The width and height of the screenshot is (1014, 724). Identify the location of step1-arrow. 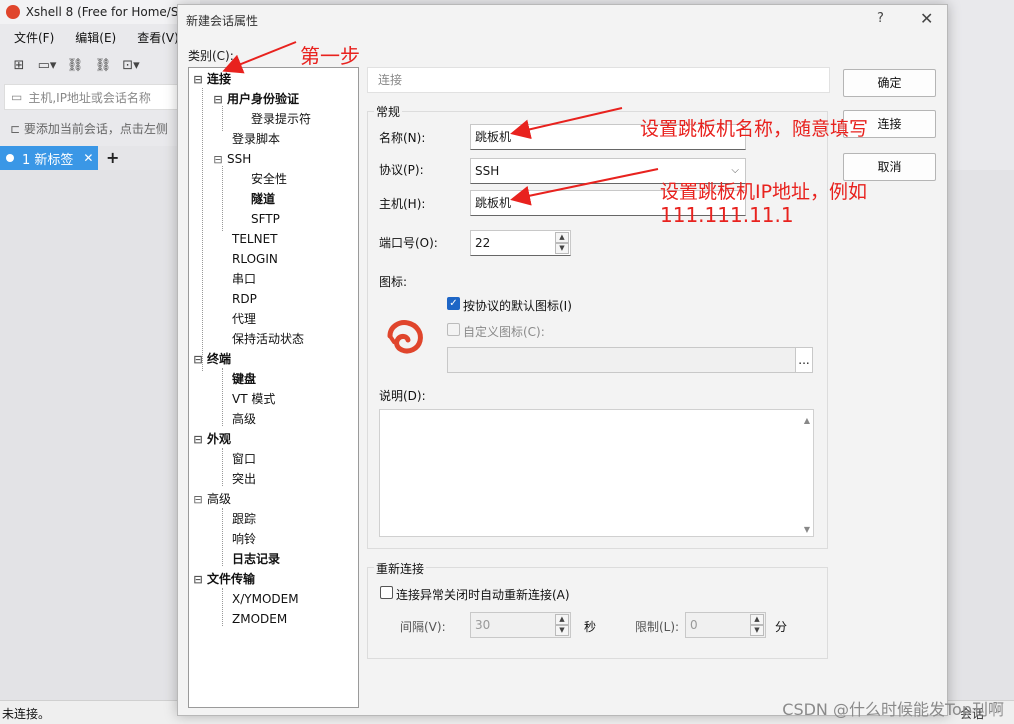
(259, 57).